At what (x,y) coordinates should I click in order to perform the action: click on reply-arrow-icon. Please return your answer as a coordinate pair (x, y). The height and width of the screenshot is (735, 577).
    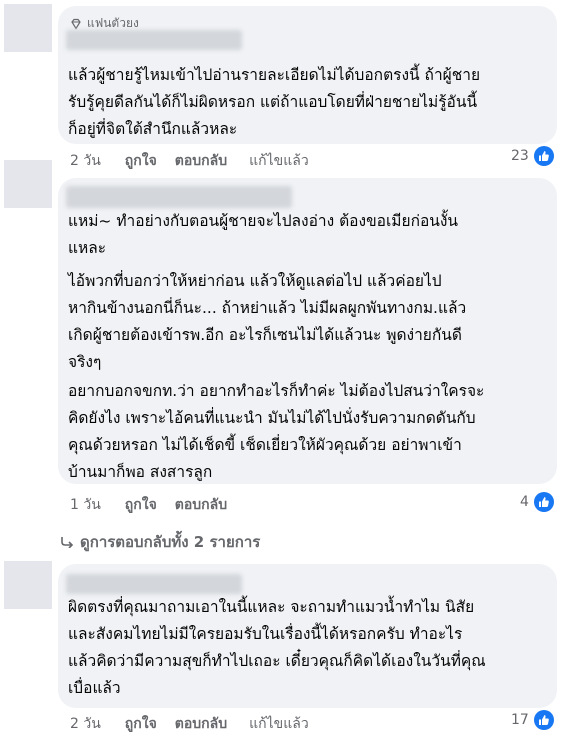
    Looking at the image, I should click on (67, 542).